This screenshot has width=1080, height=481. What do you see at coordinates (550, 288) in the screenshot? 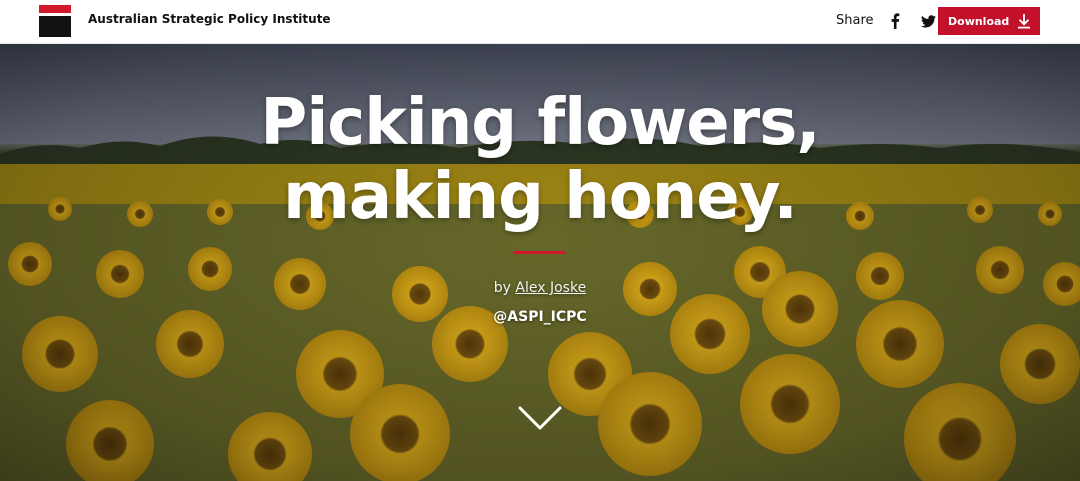
I see `author-link: Alex Joske` at bounding box center [550, 288].